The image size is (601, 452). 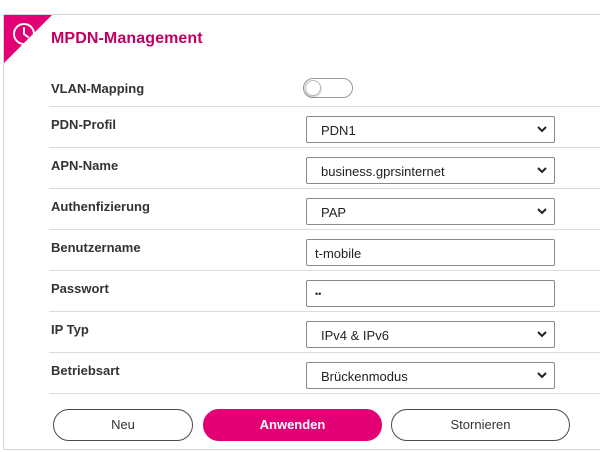 What do you see at coordinates (383, 171) in the screenshot?
I see `apn-name-value: business.gprsinternet` at bounding box center [383, 171].